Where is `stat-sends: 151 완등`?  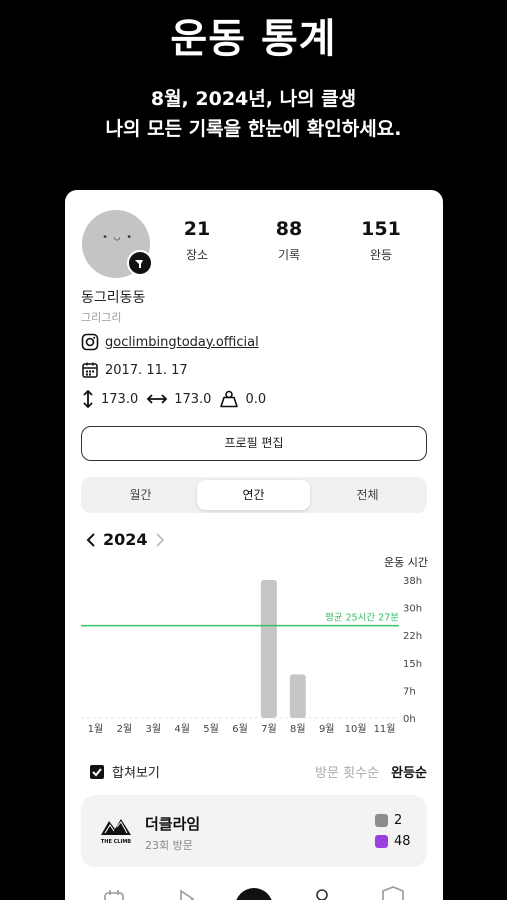 stat-sends: 151 완등 is located at coordinates (381, 240).